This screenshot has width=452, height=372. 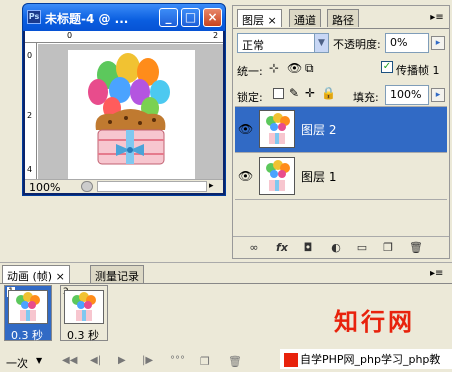 What do you see at coordinates (190, 17) in the screenshot?
I see `maximize-button: □` at bounding box center [190, 17].